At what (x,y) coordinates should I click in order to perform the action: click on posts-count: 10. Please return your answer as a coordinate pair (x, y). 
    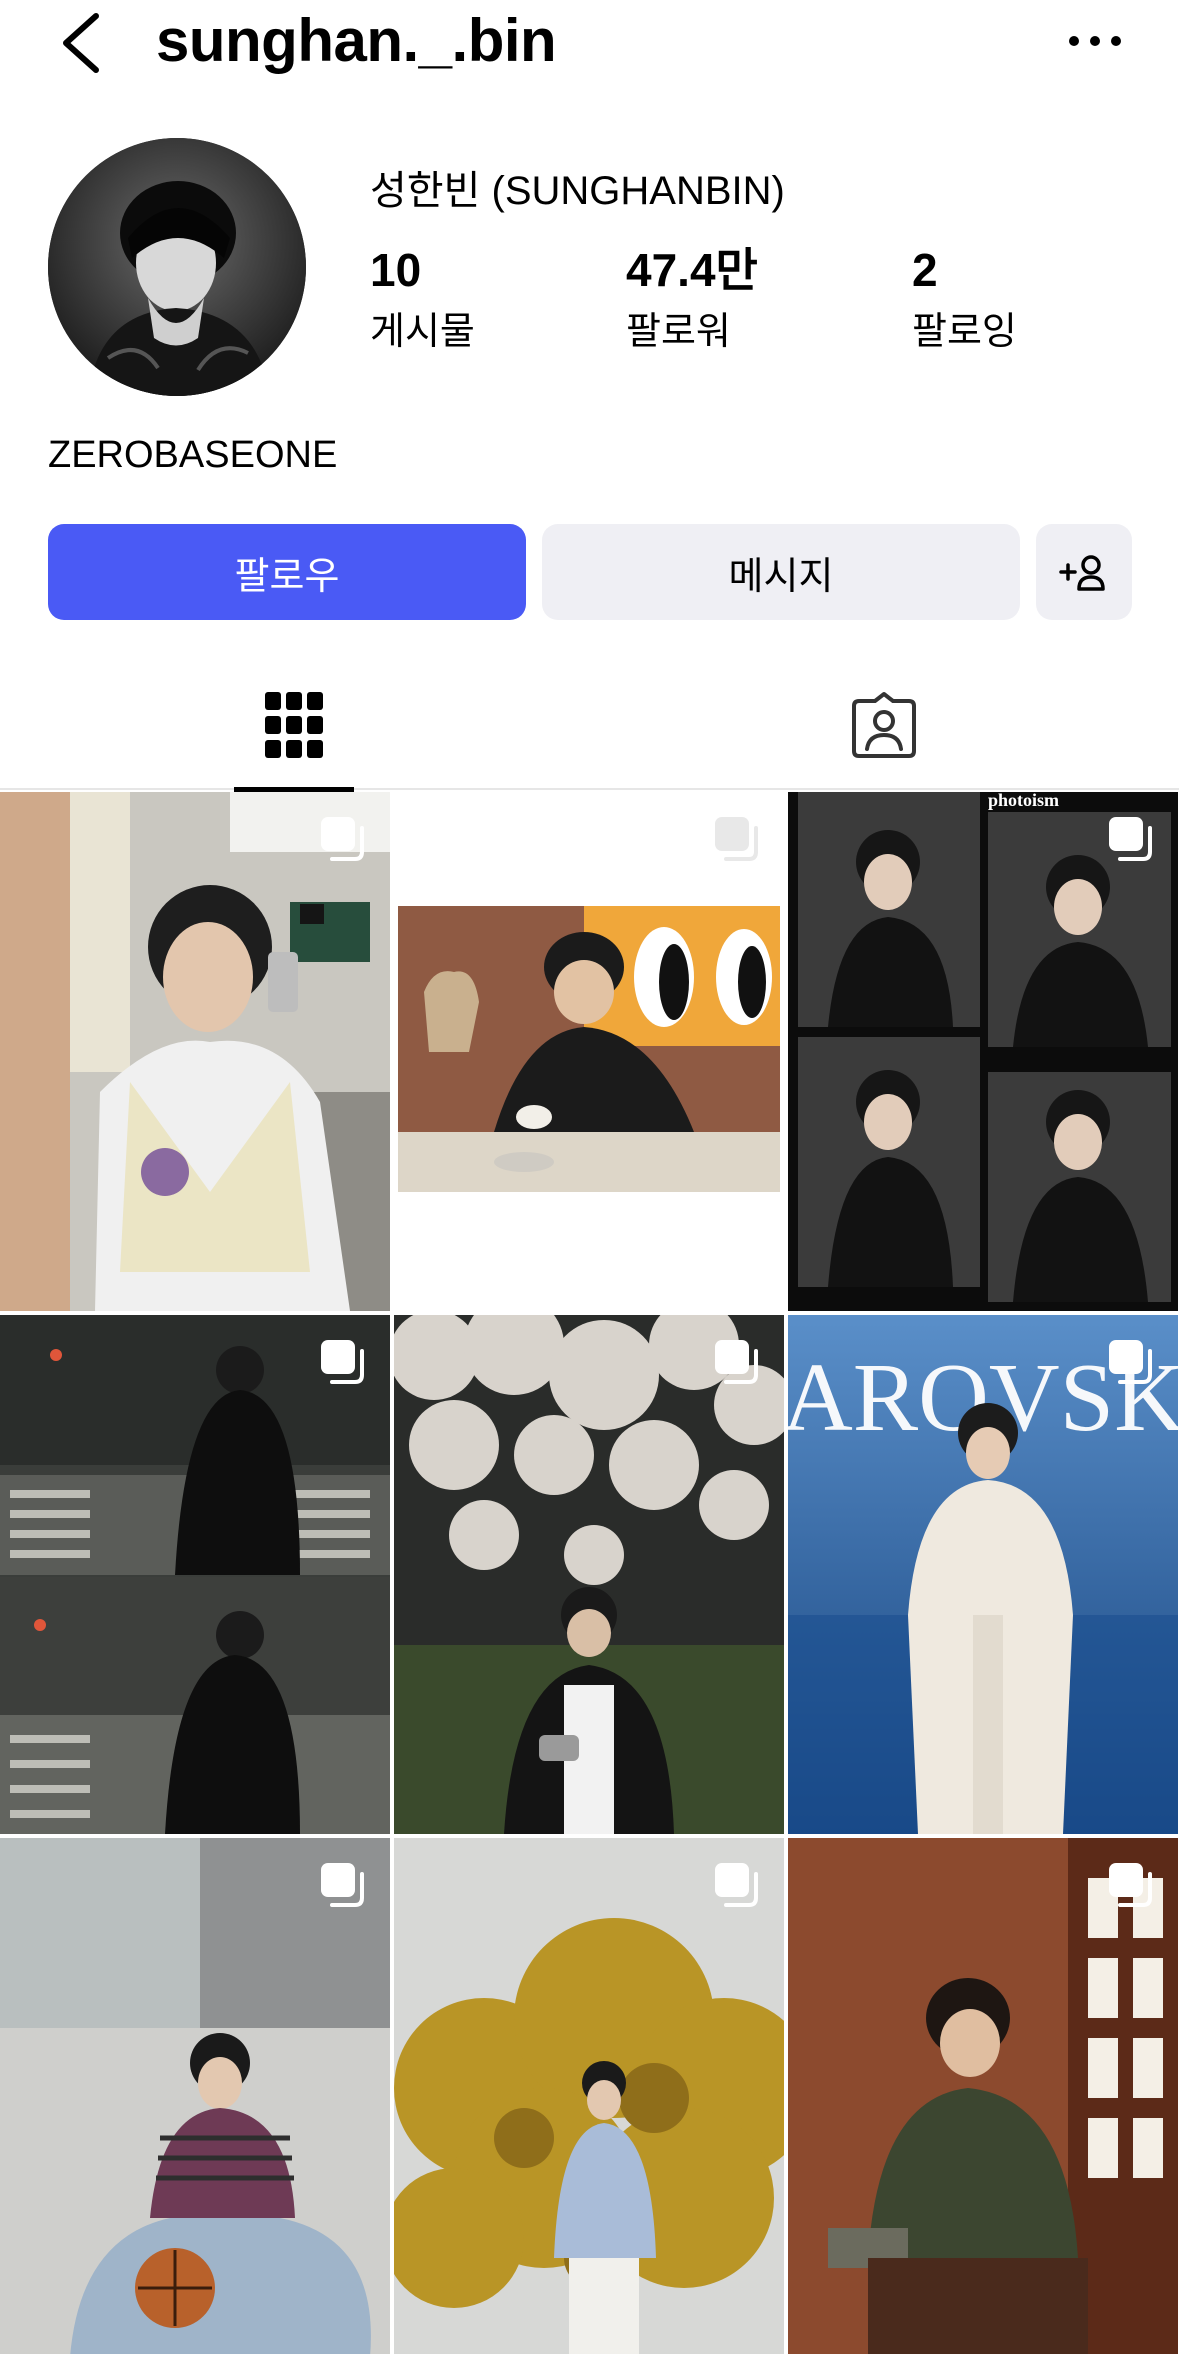
    Looking at the image, I should click on (396, 270).